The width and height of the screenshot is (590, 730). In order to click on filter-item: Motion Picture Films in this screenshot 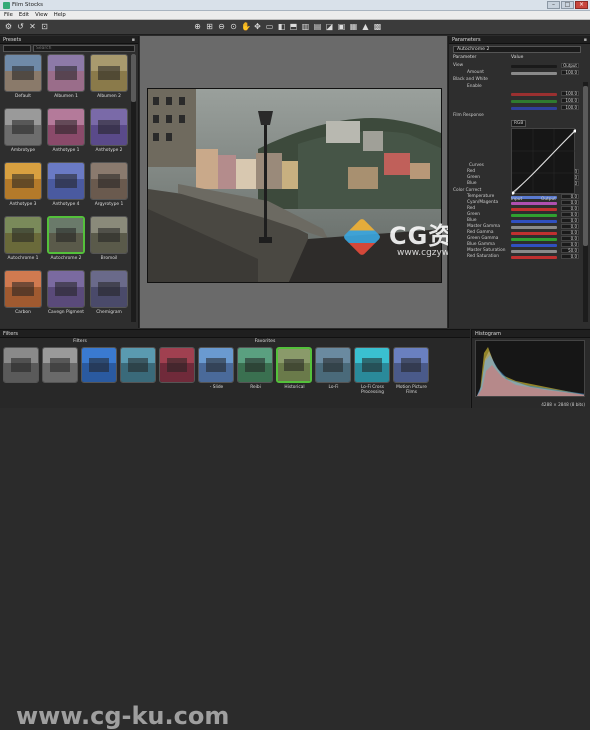, I will do `click(411, 377)`.